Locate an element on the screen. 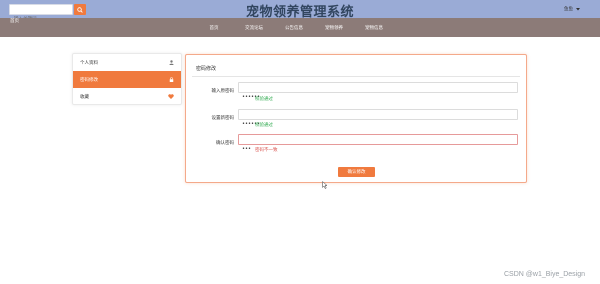 The height and width of the screenshot is (284, 600). lock-icon is located at coordinates (171, 79).